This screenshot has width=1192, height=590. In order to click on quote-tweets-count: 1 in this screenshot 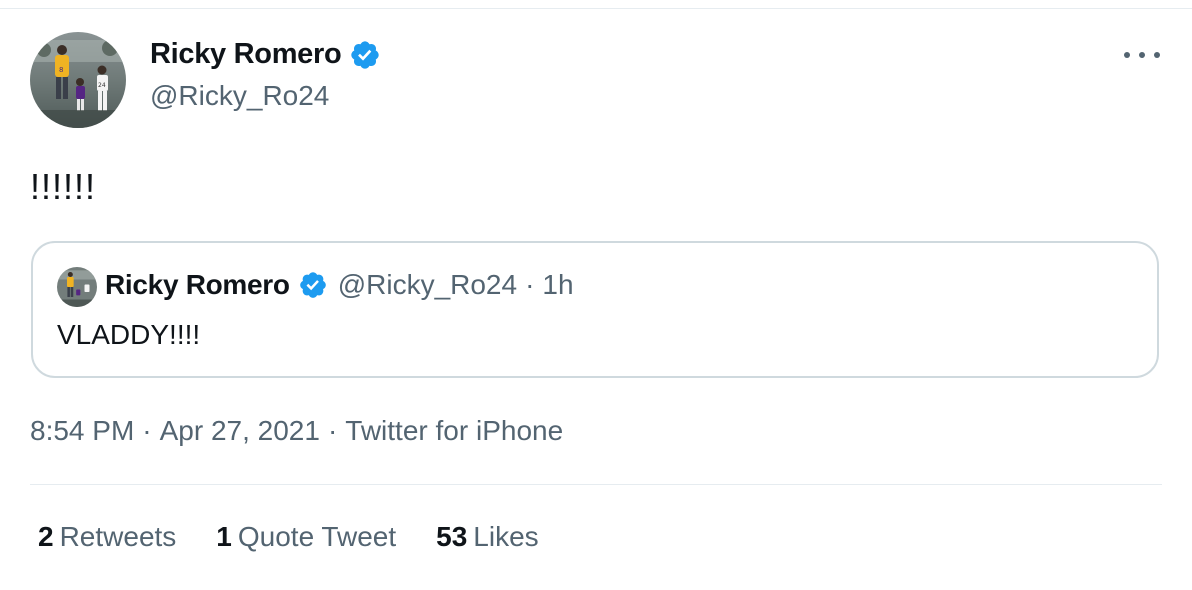, I will do `click(224, 536)`.